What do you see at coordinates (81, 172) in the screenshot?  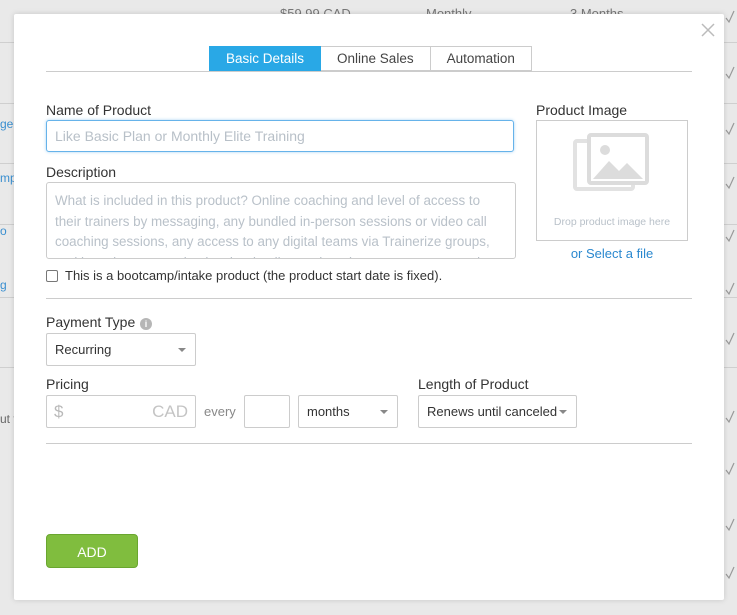 I see `description-label: Description` at bounding box center [81, 172].